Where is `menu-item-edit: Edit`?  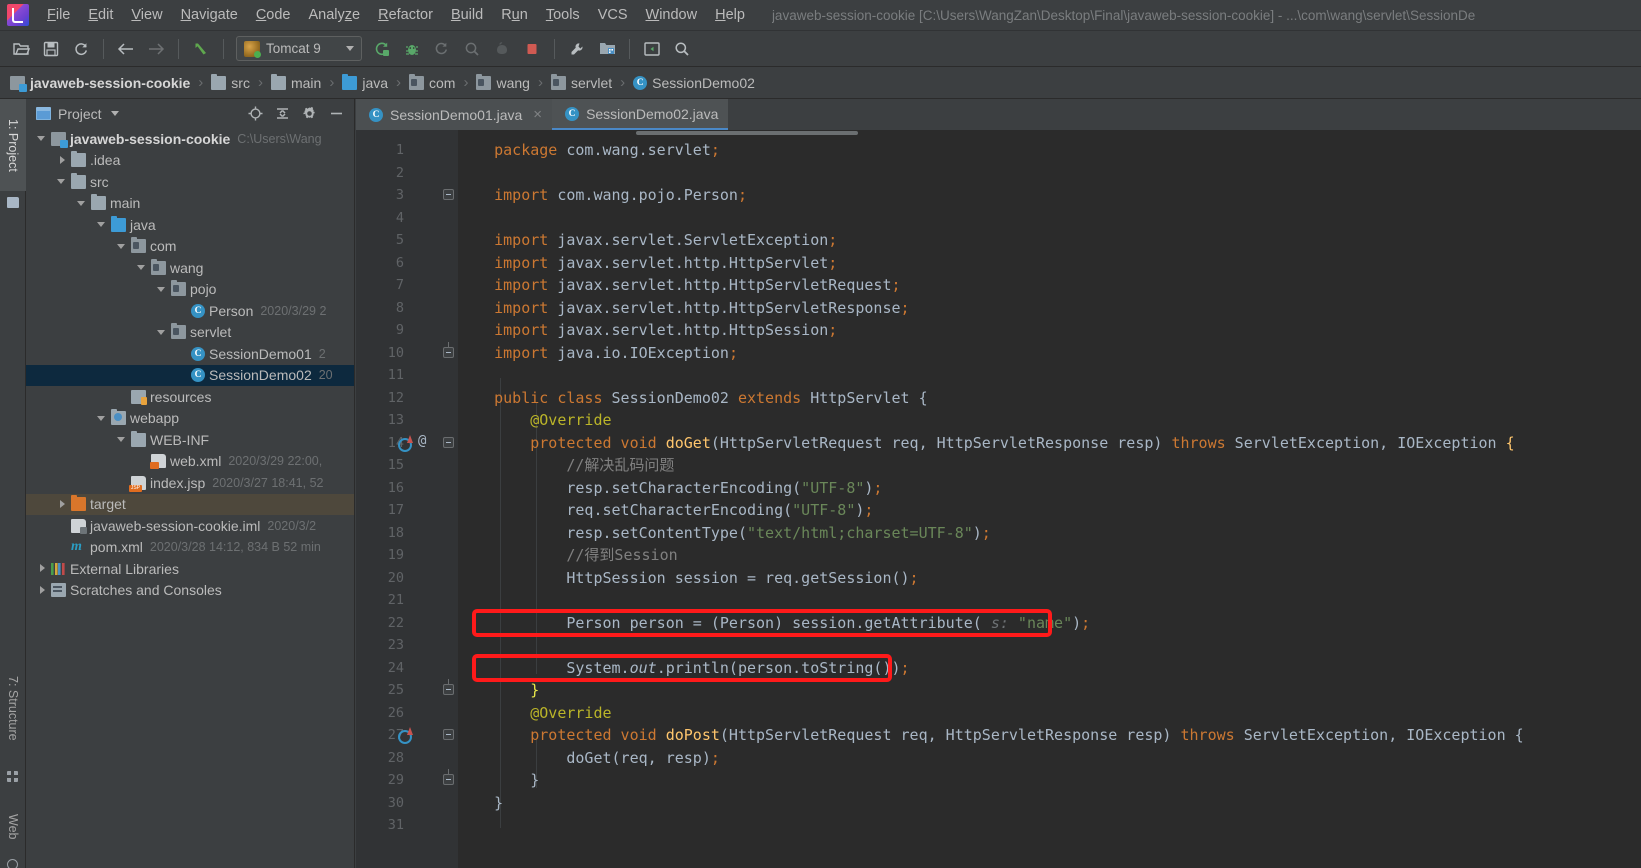 menu-item-edit: Edit is located at coordinates (100, 15).